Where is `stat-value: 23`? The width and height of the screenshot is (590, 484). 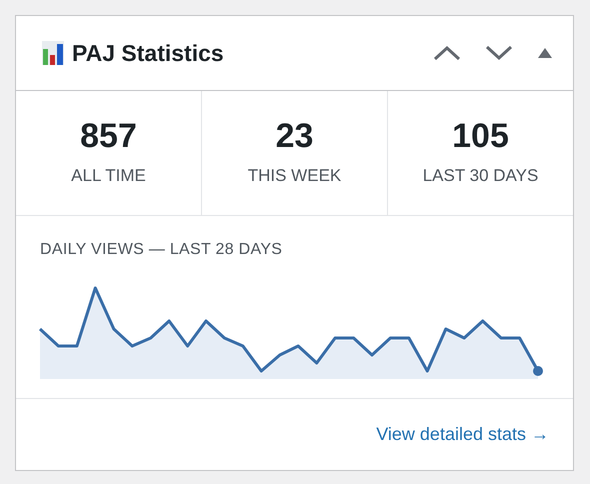
stat-value: 23 is located at coordinates (295, 136).